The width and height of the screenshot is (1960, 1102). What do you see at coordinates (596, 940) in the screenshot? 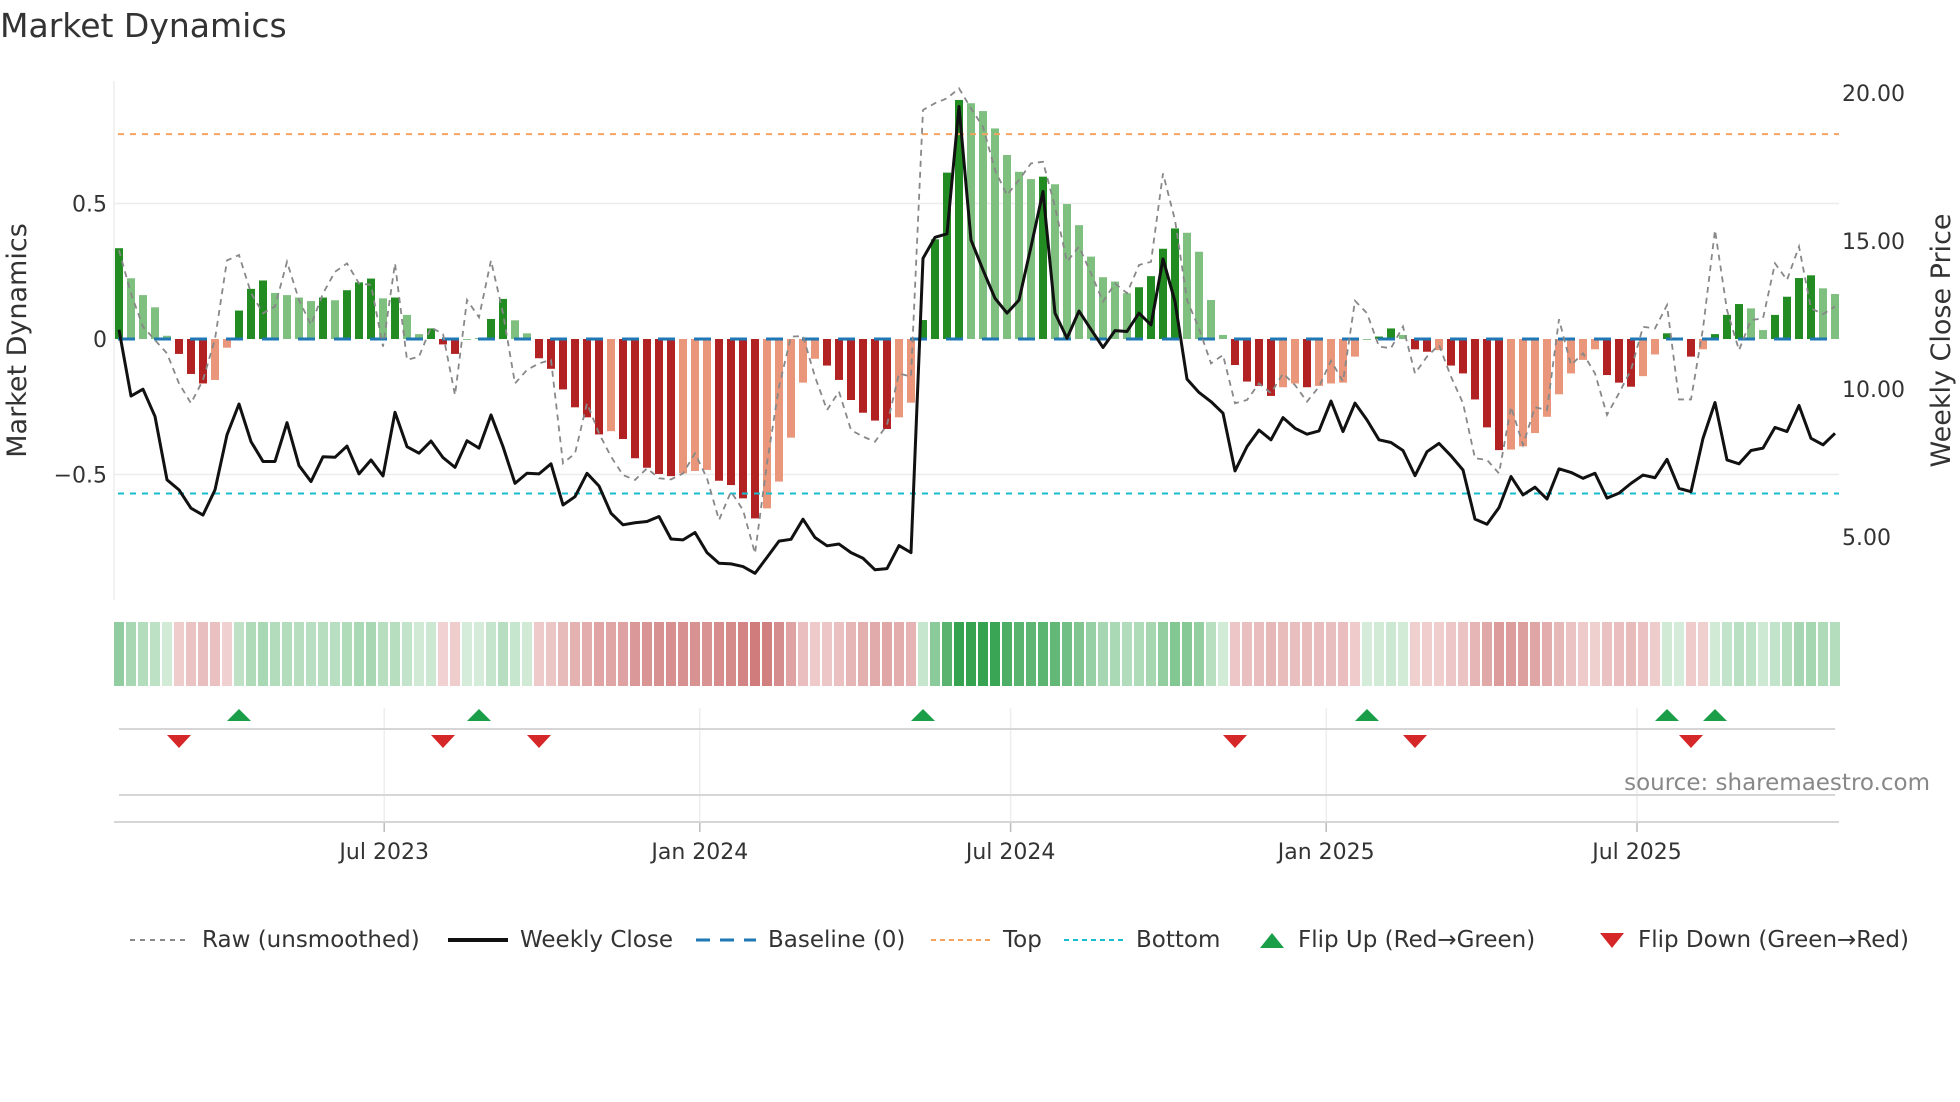
I see `legend-label: Weekly Close` at bounding box center [596, 940].